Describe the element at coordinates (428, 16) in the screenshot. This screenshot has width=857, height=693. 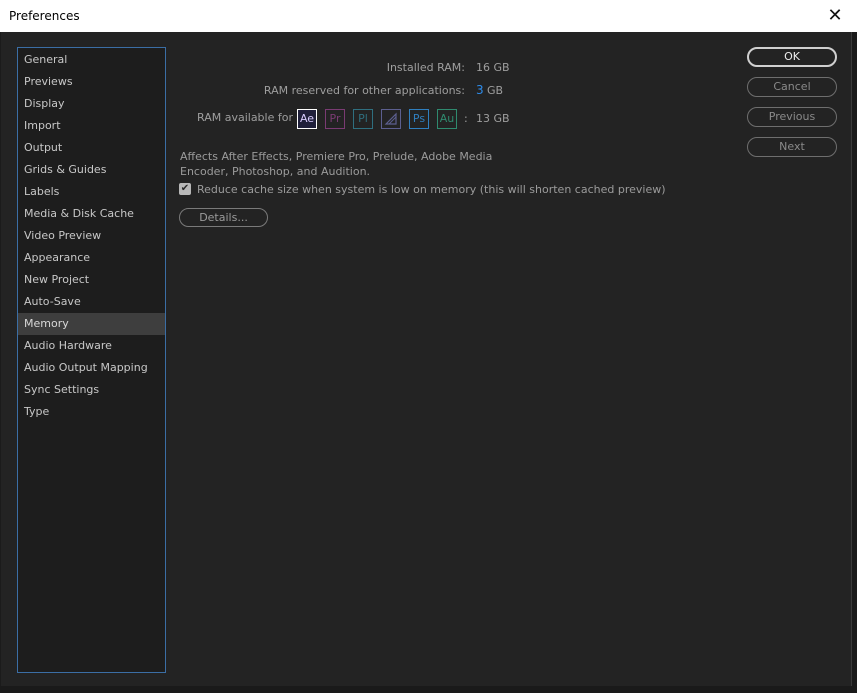
I see `title-bar: Preferences ✕` at that location.